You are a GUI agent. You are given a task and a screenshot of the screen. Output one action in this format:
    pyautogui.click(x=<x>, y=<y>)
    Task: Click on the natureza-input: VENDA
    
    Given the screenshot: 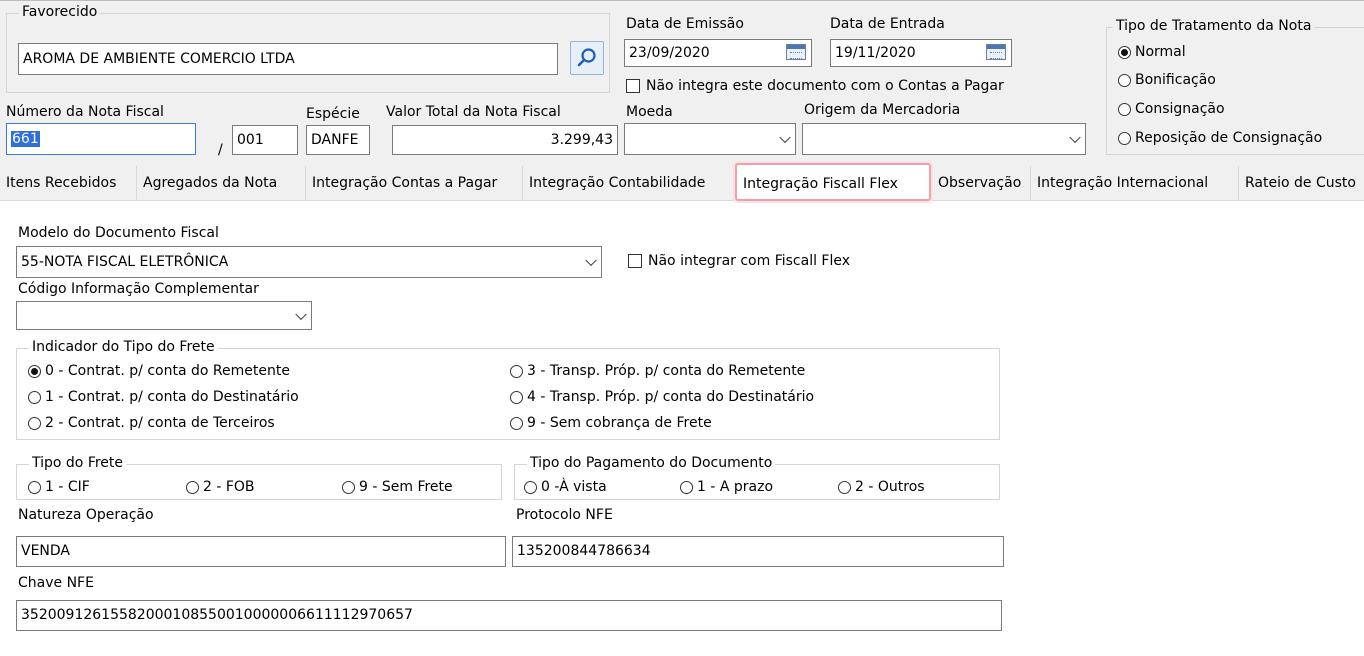 What is the action you would take?
    pyautogui.click(x=261, y=551)
    